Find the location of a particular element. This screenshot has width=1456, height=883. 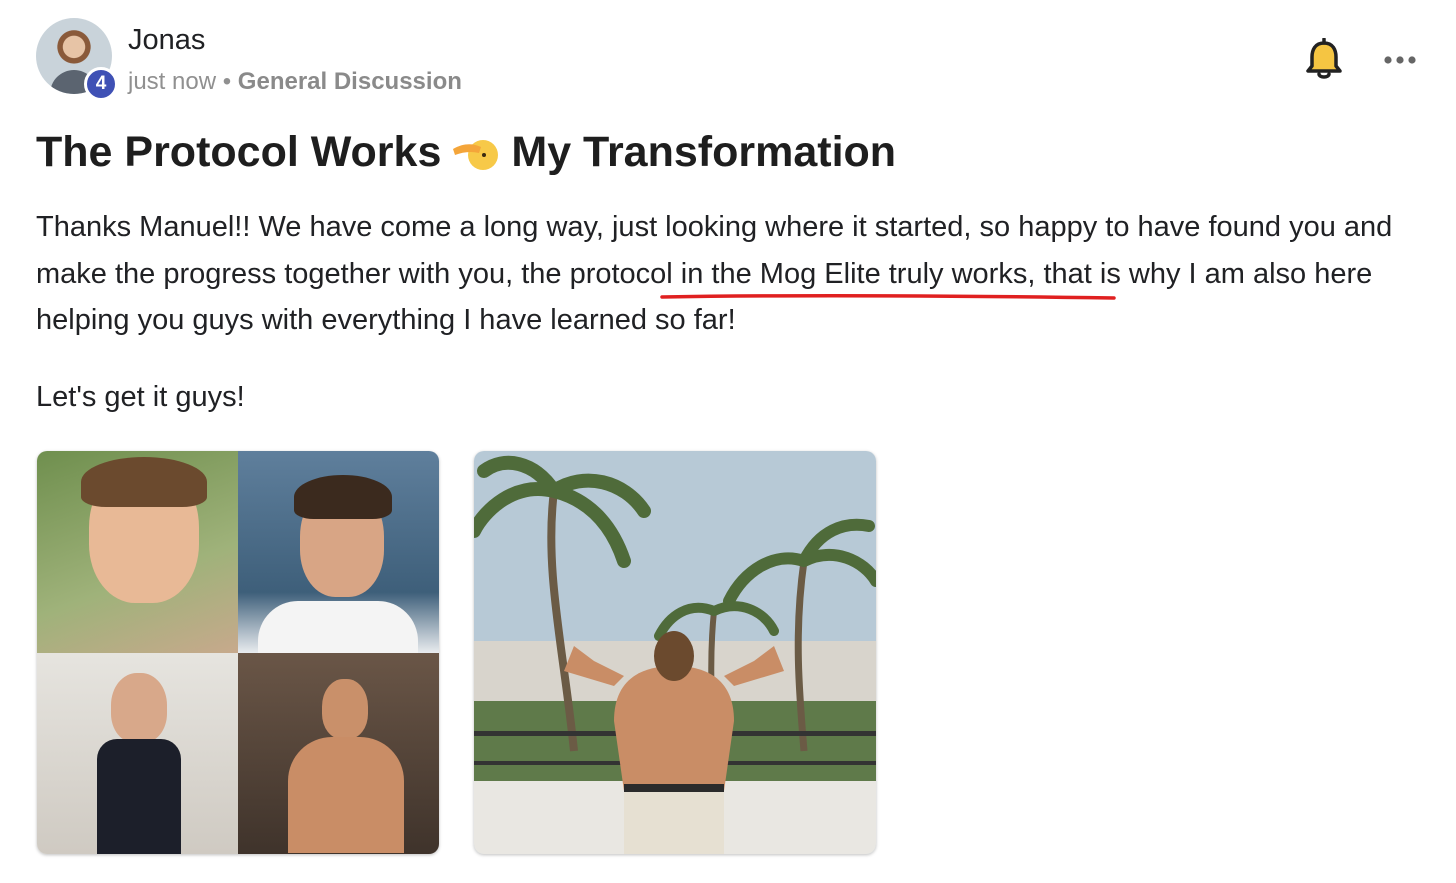

title-part-2: My Transformation is located at coordinates (704, 152).